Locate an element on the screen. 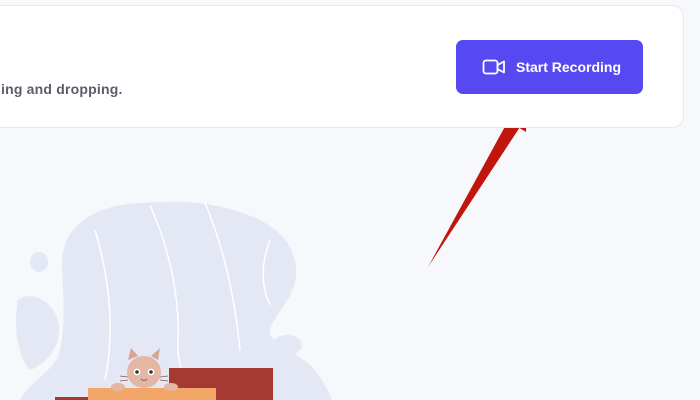 The image size is (700, 400). start-recording-label: Start Recording is located at coordinates (568, 67).